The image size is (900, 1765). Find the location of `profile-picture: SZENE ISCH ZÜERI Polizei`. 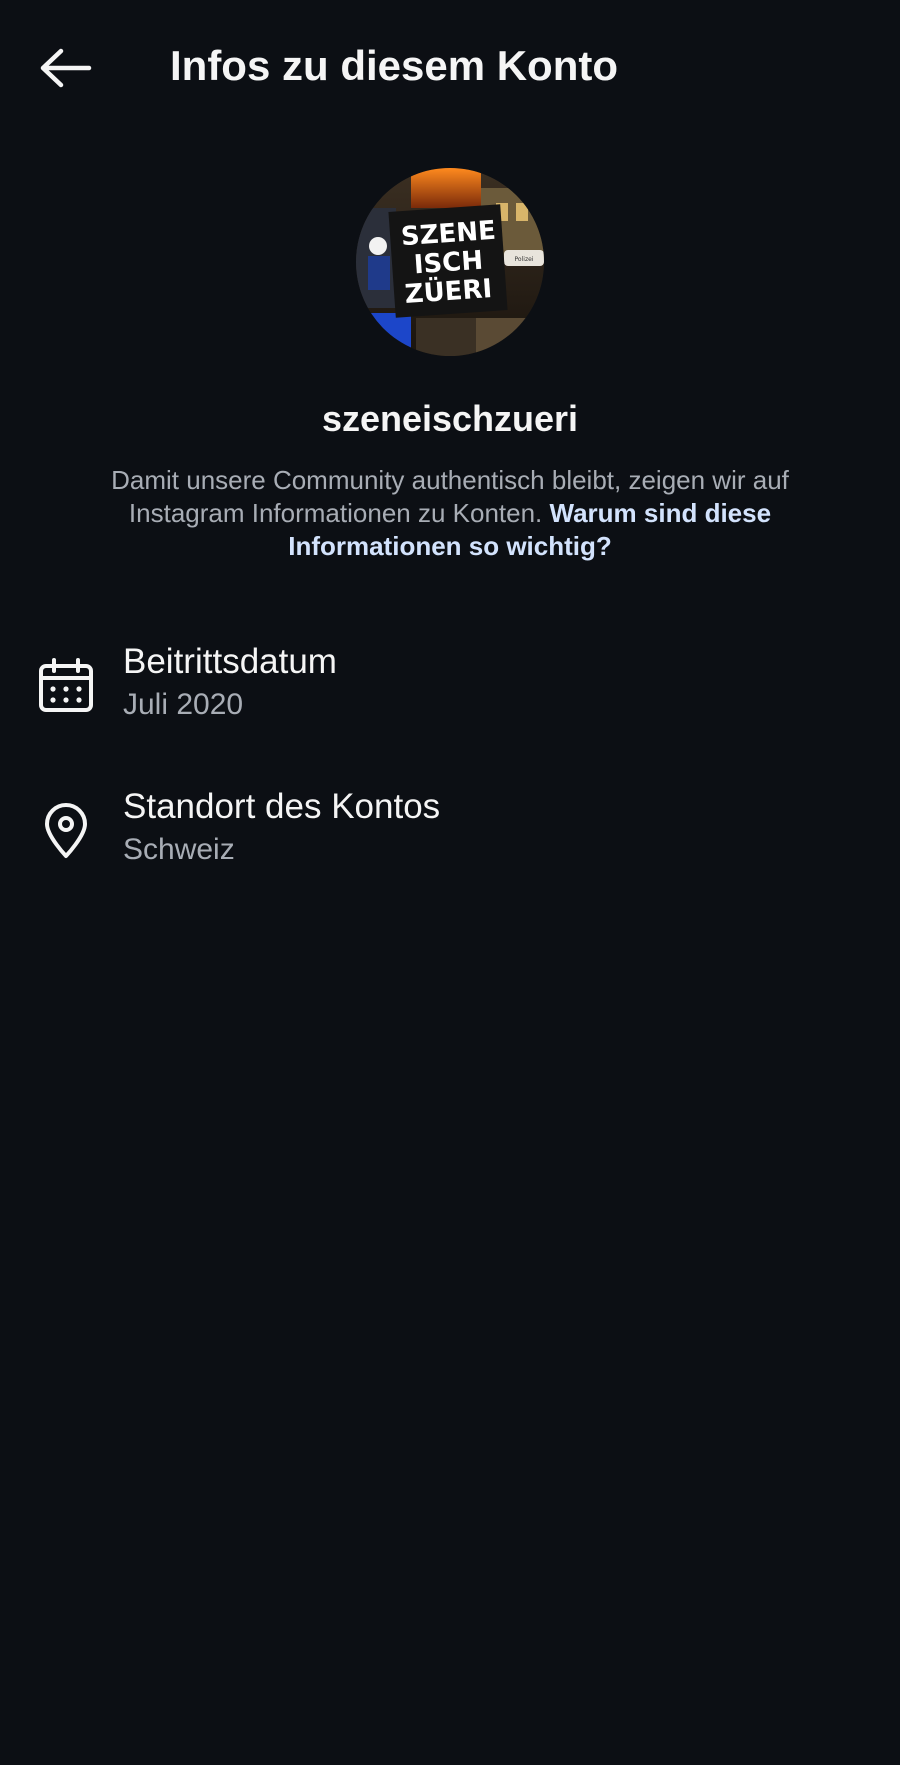

profile-picture: SZENE ISCH ZÜERI Polizei is located at coordinates (450, 262).